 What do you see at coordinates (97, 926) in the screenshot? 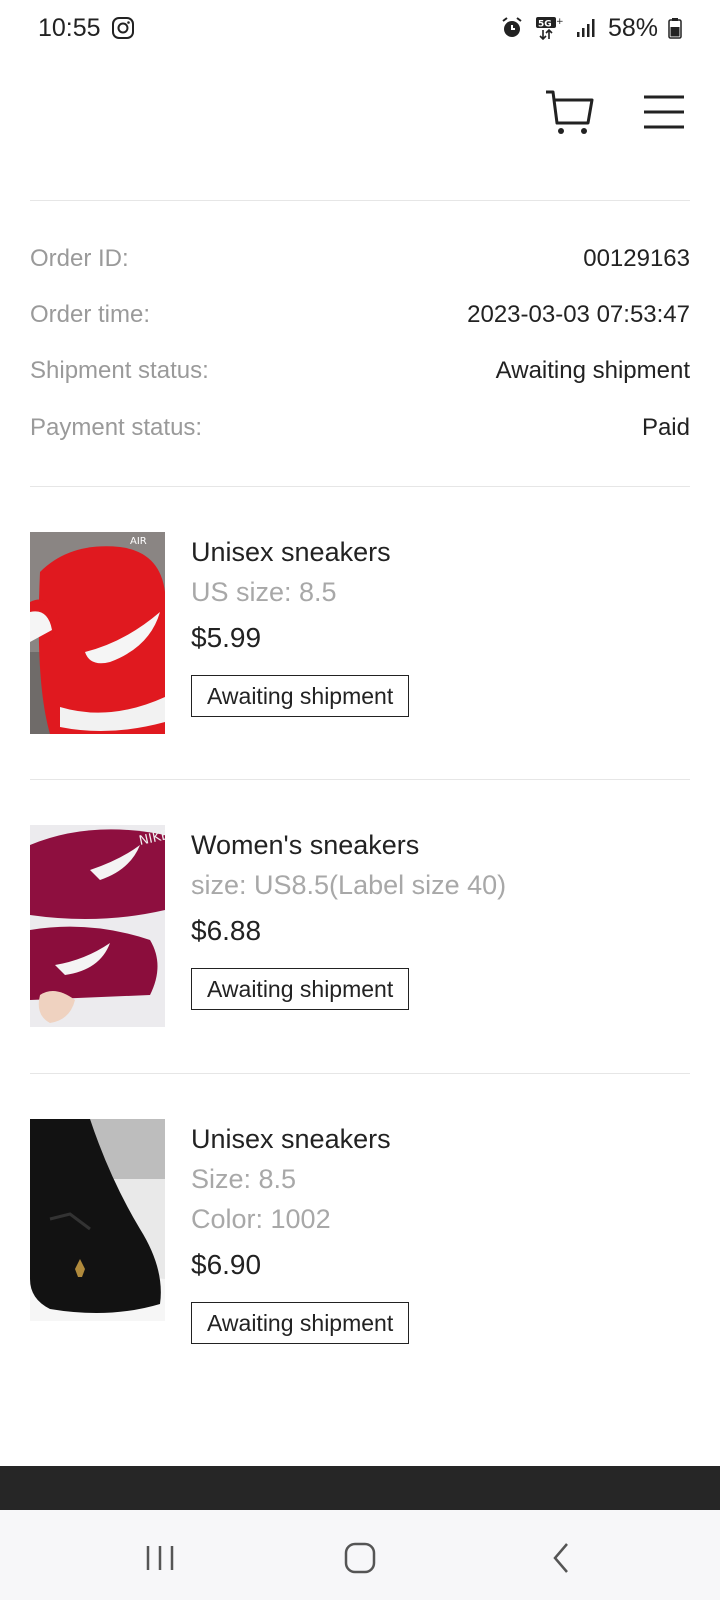
I see `burgundy-sneaker-image: NIKE` at bounding box center [97, 926].